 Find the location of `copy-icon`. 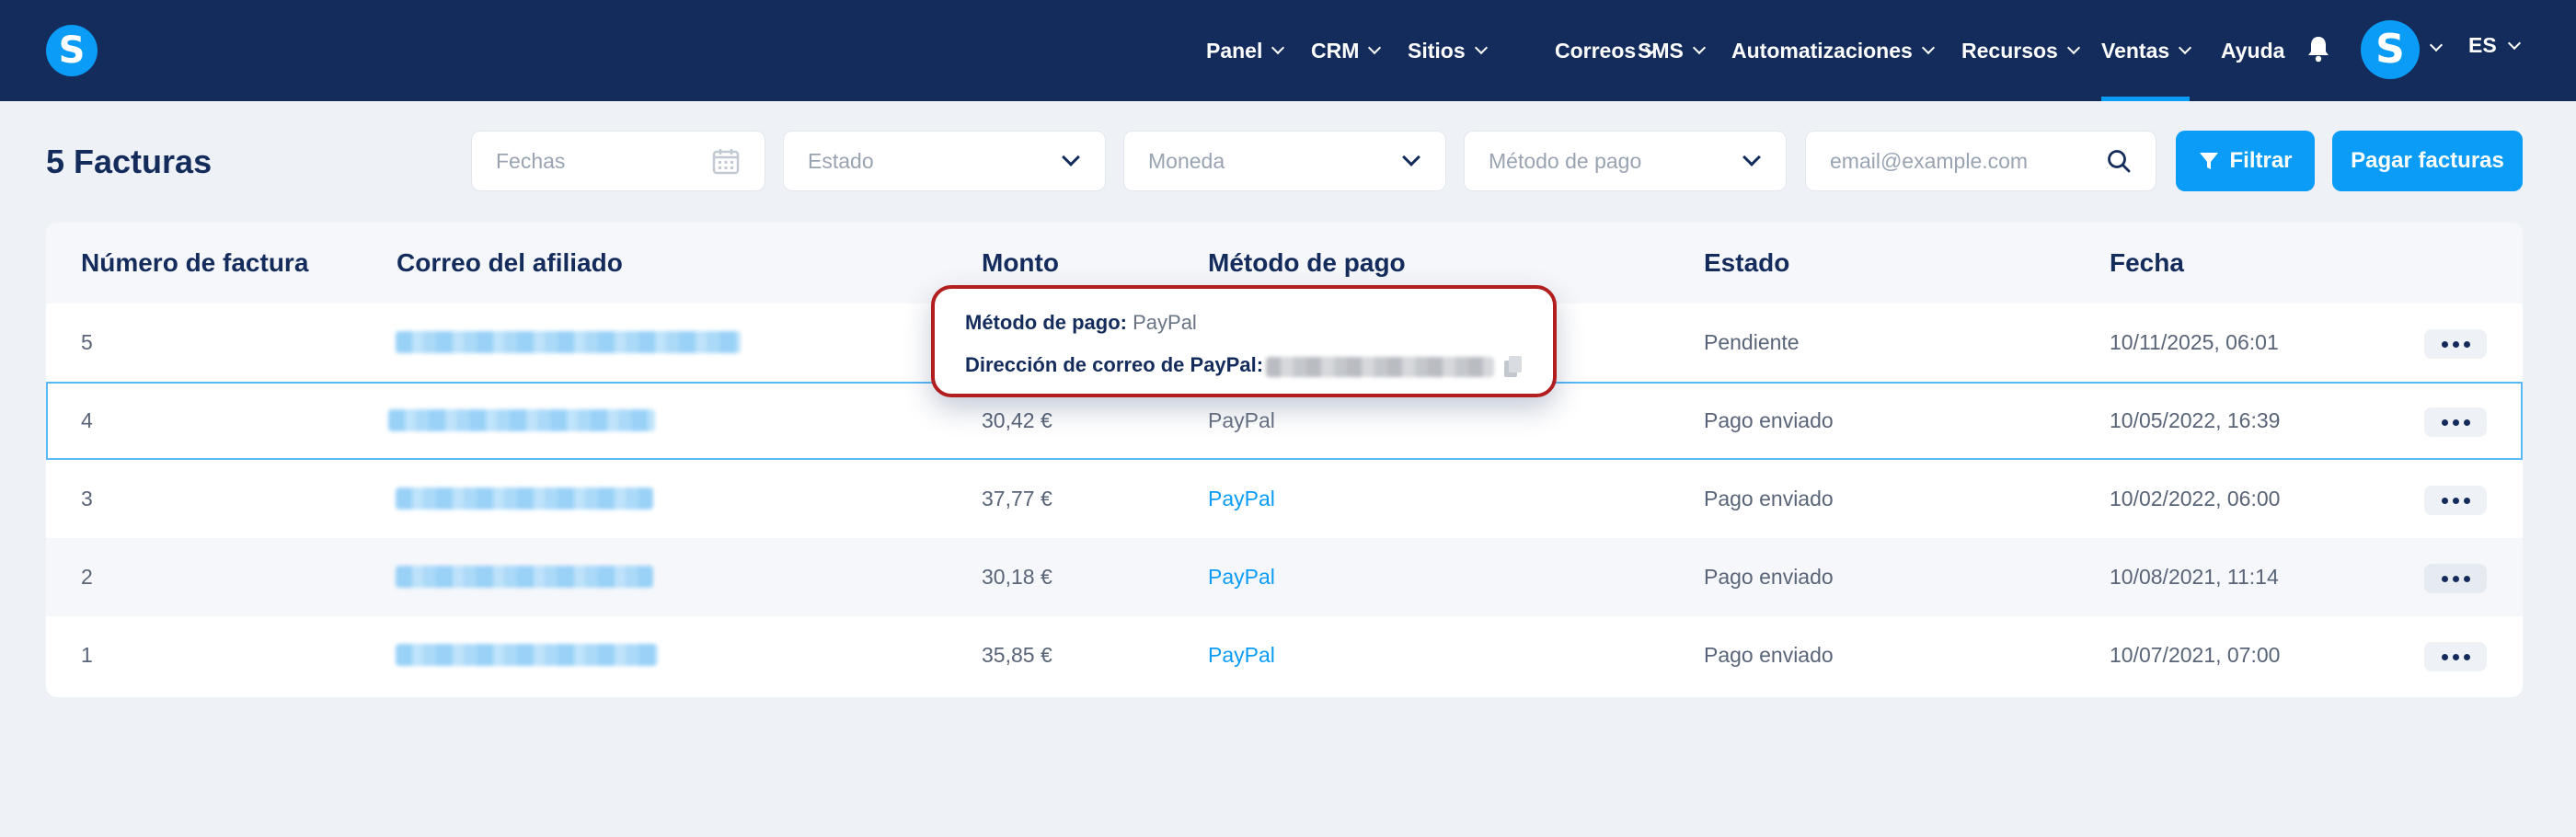

copy-icon is located at coordinates (1513, 367).